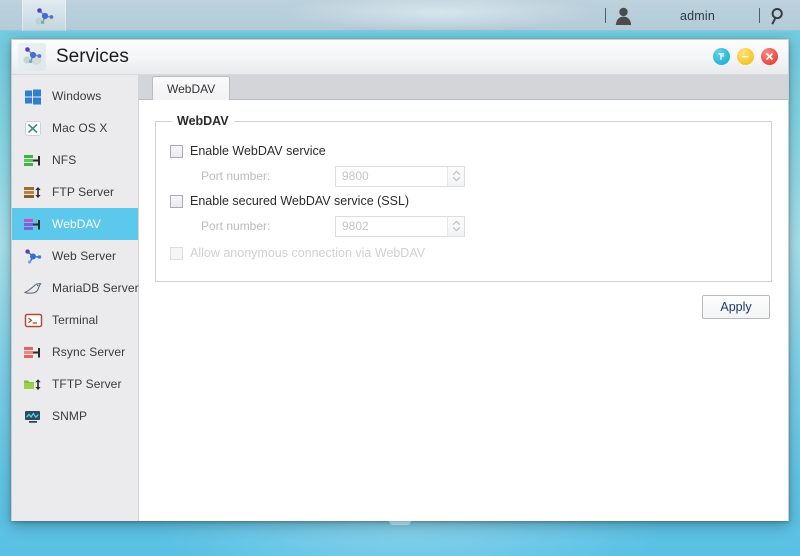  What do you see at coordinates (176, 201) in the screenshot?
I see `enable-webdav-ssl-checkbox` at bounding box center [176, 201].